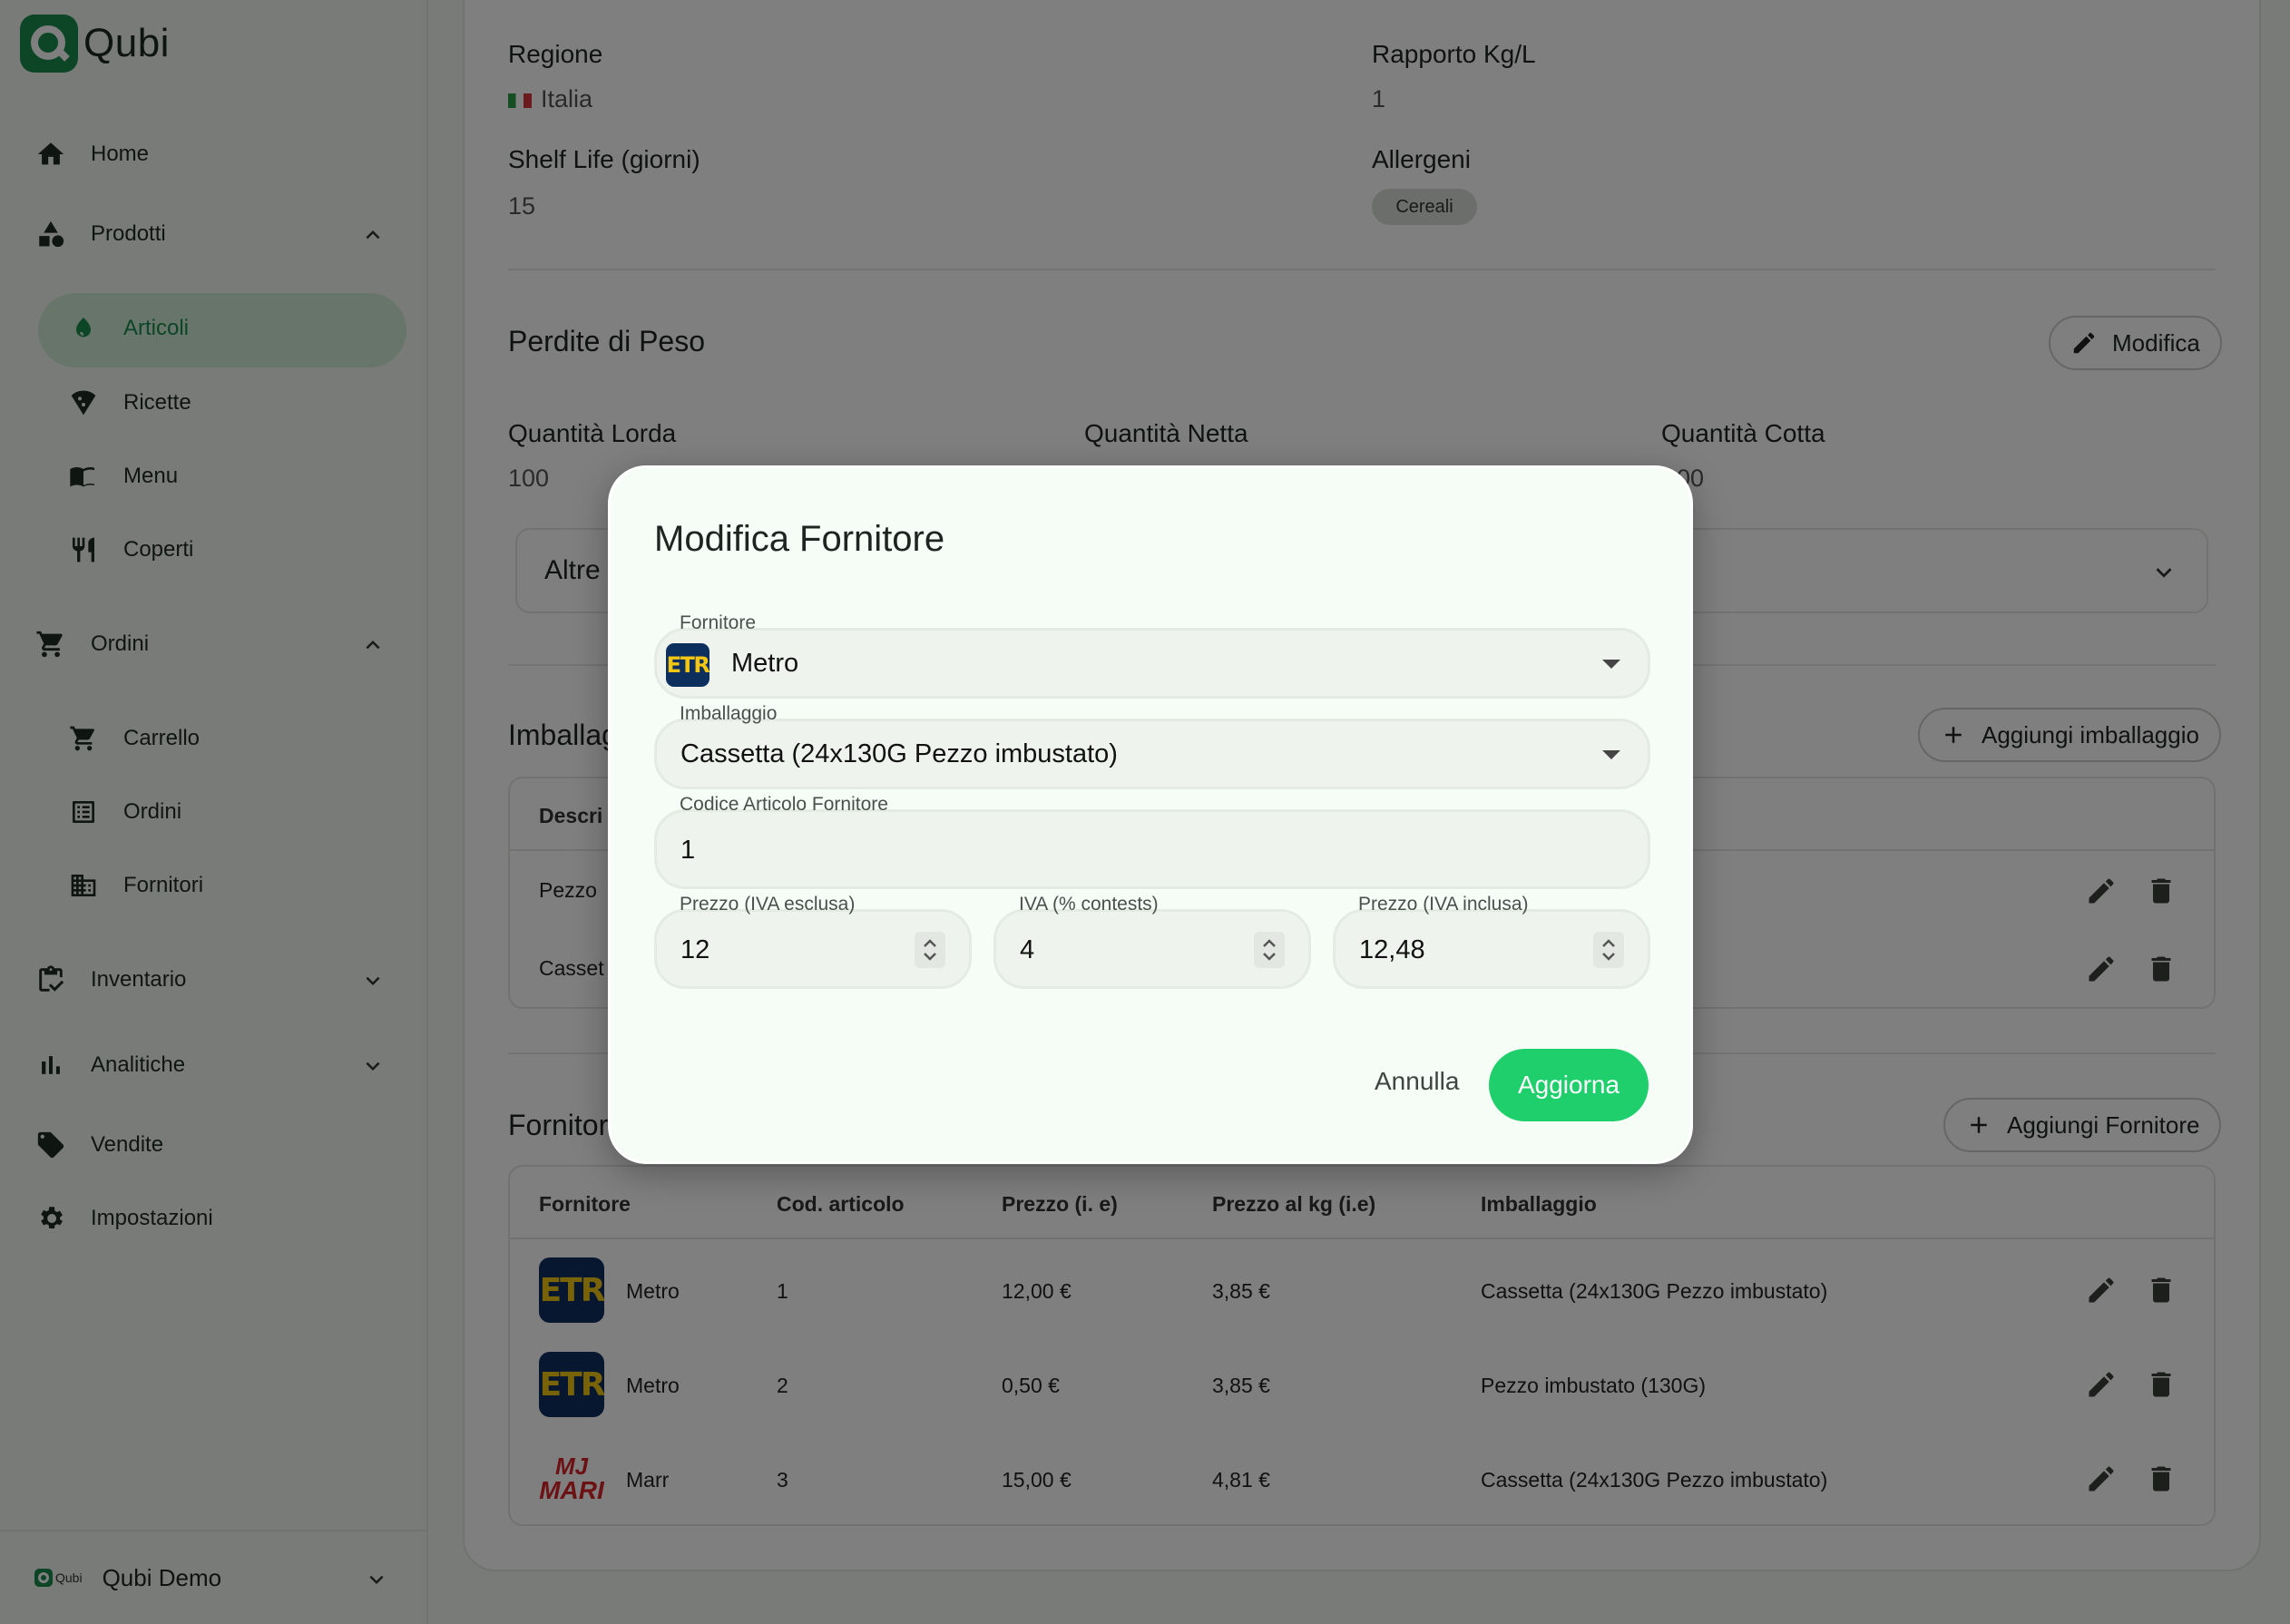  What do you see at coordinates (1152, 663) in the screenshot?
I see `fornitore-select: ETR Metro` at bounding box center [1152, 663].